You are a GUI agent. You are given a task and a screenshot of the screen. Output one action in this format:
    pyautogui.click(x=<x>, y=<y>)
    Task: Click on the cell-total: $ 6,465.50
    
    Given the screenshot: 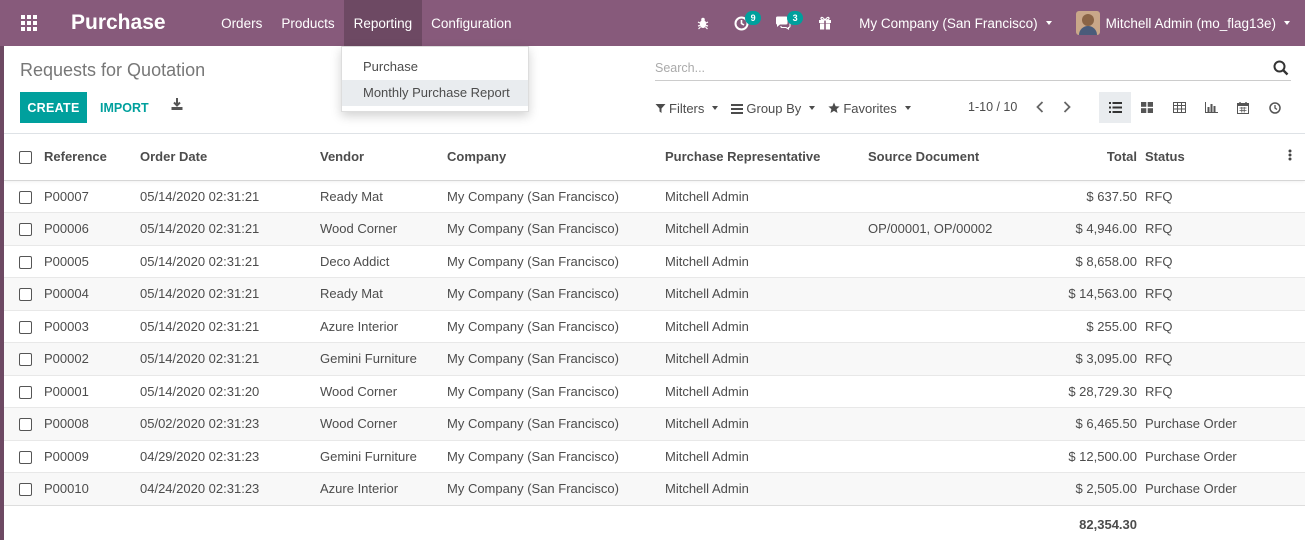 What is the action you would take?
    pyautogui.click(x=1079, y=423)
    